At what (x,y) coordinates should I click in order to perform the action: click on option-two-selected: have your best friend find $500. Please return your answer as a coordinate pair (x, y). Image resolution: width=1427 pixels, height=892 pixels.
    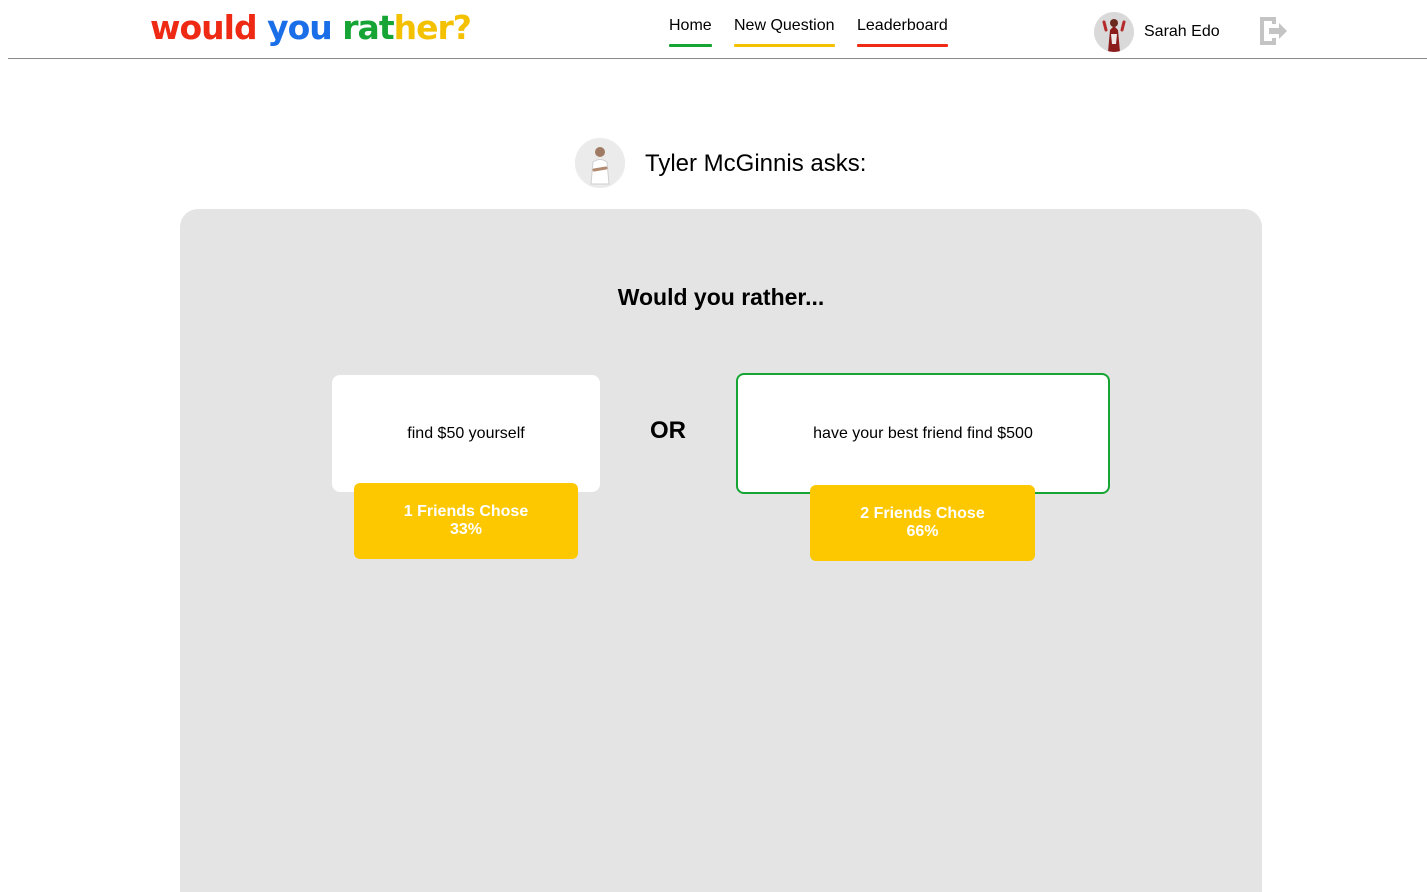
    Looking at the image, I should click on (923, 433).